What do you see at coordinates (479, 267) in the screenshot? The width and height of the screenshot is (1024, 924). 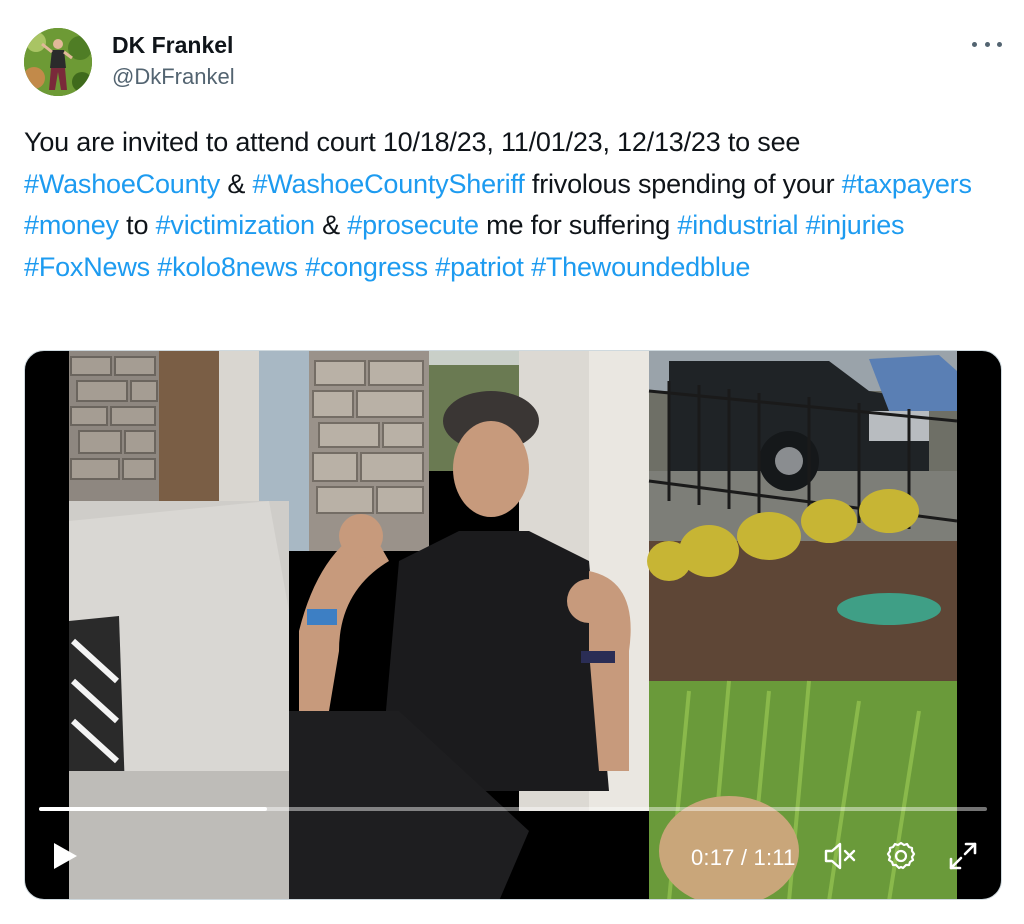 I see `hashtag-link: #patriot` at bounding box center [479, 267].